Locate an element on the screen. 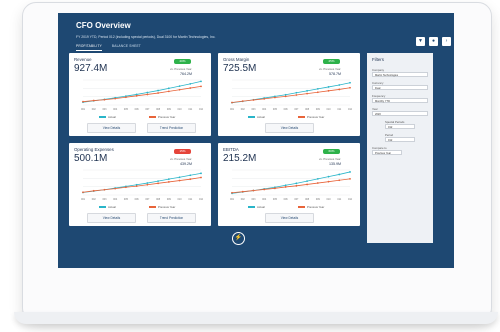 This screenshot has height=332, width=500. filter-period-select: 012 is located at coordinates (400, 139).